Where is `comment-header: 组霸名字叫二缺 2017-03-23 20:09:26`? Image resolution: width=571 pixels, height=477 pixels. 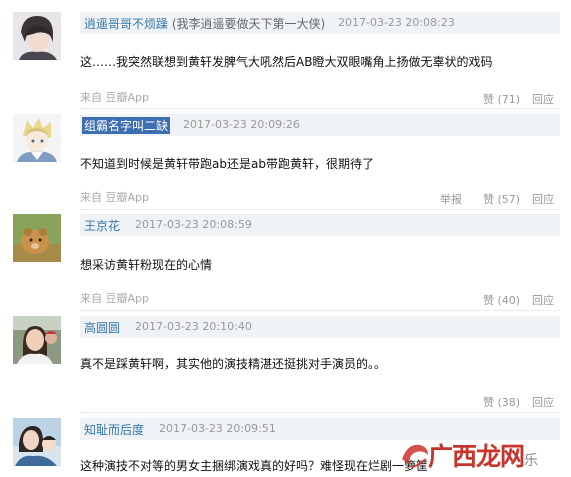
comment-header: 组霸名字叫二缺 2017-03-23 20:09:26 is located at coordinates (320, 125).